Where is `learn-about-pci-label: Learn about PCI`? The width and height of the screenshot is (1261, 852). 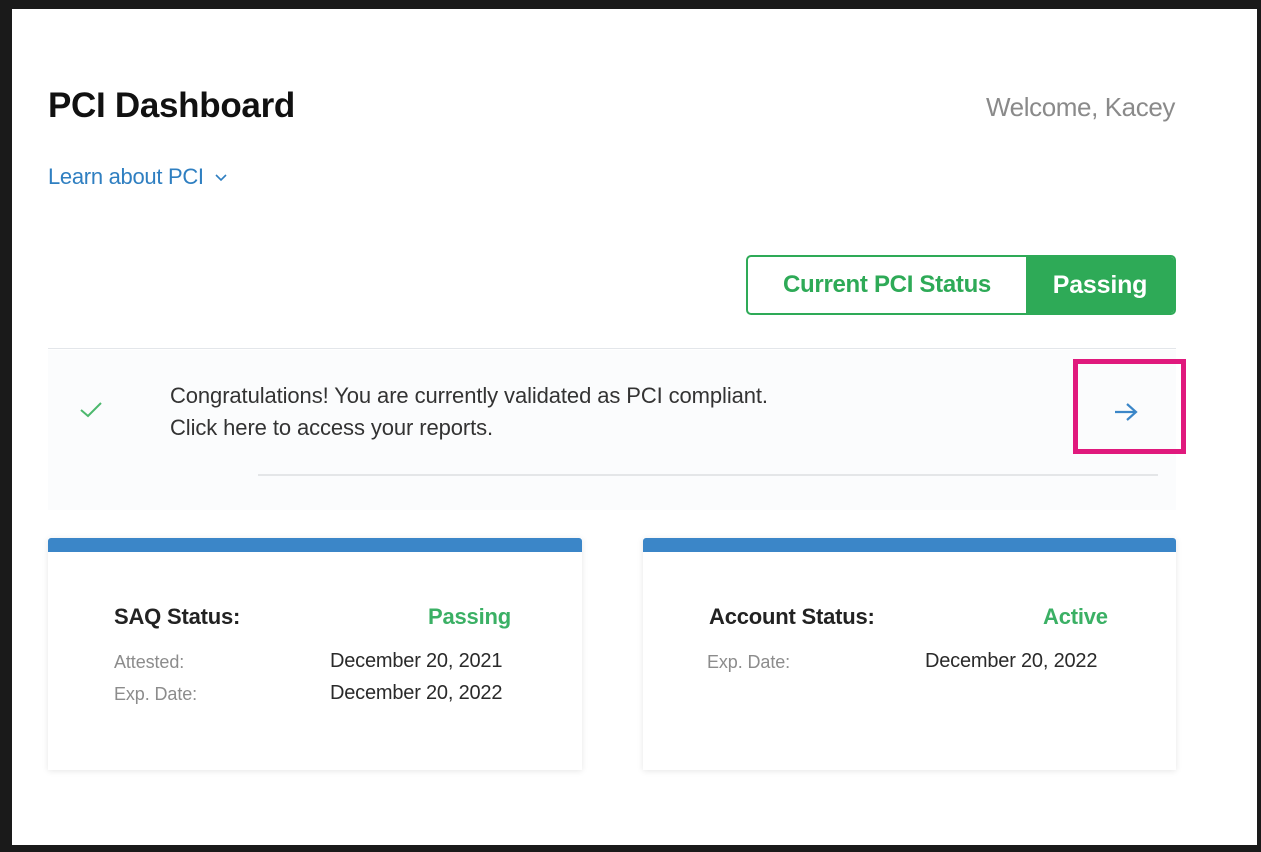 learn-about-pci-label: Learn about PCI is located at coordinates (126, 176).